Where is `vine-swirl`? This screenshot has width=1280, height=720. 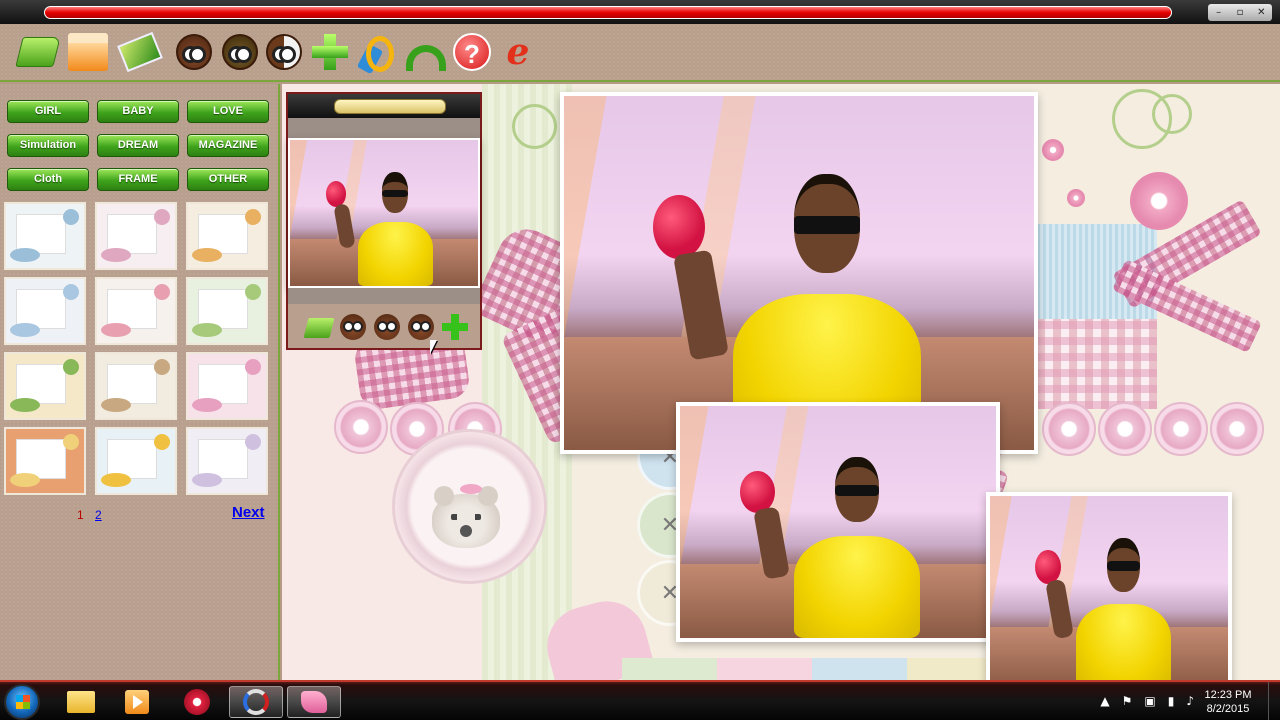 vine-swirl is located at coordinates (1172, 114).